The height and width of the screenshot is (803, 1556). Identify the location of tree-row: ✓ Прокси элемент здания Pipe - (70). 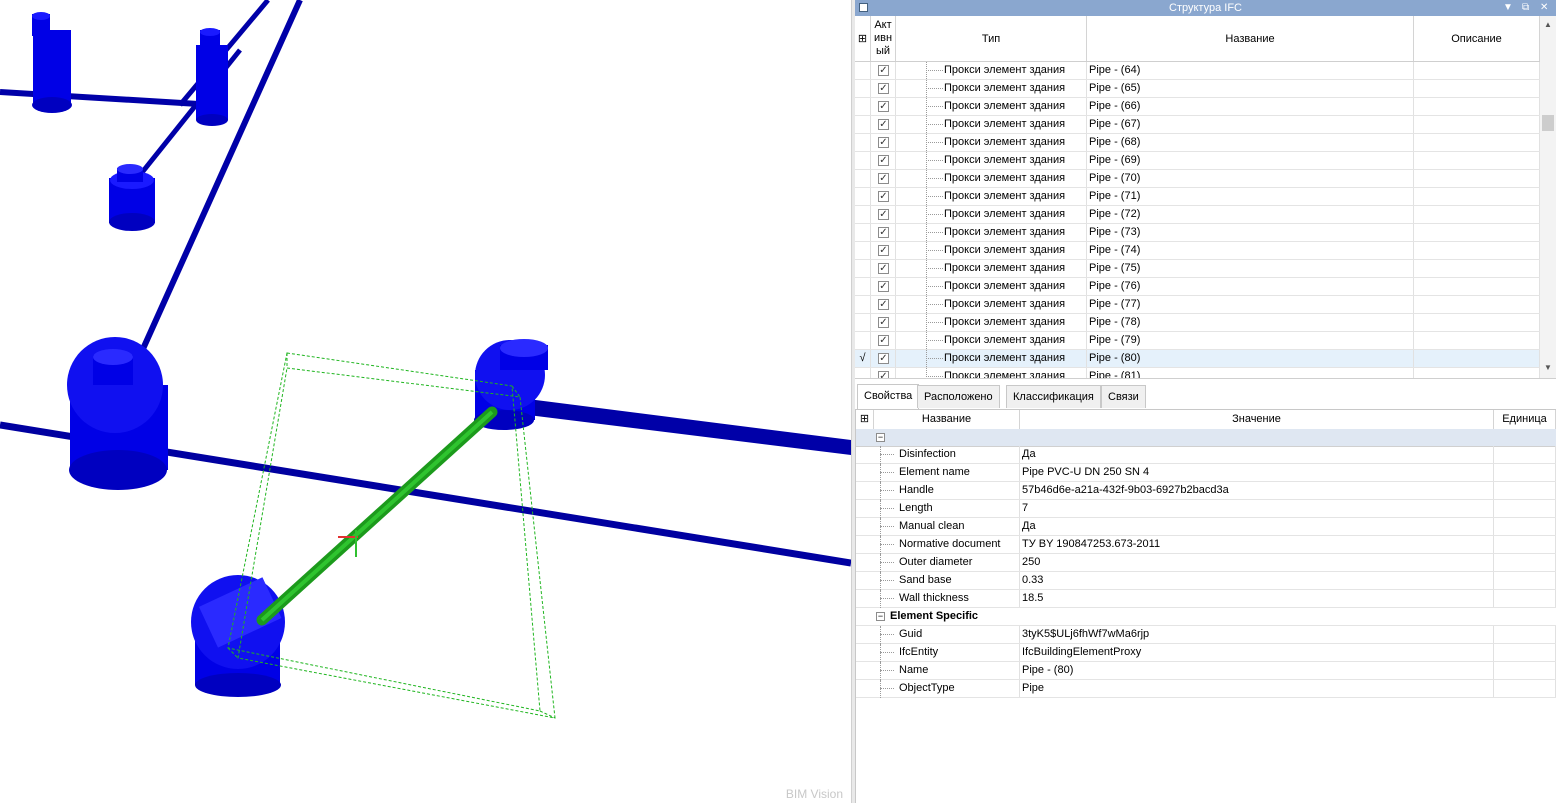
(1197, 179).